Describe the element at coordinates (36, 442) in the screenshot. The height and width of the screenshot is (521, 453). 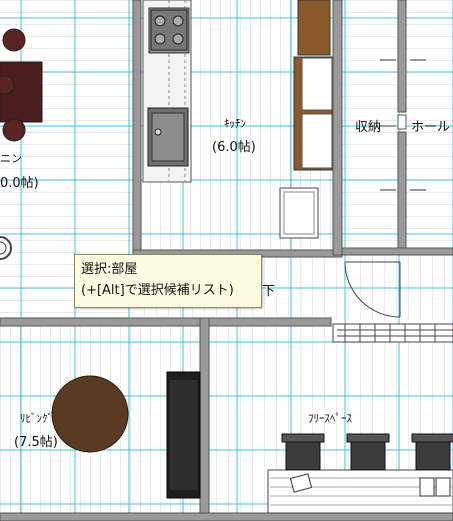
I see `living-size-label: (7.5帖)` at that location.